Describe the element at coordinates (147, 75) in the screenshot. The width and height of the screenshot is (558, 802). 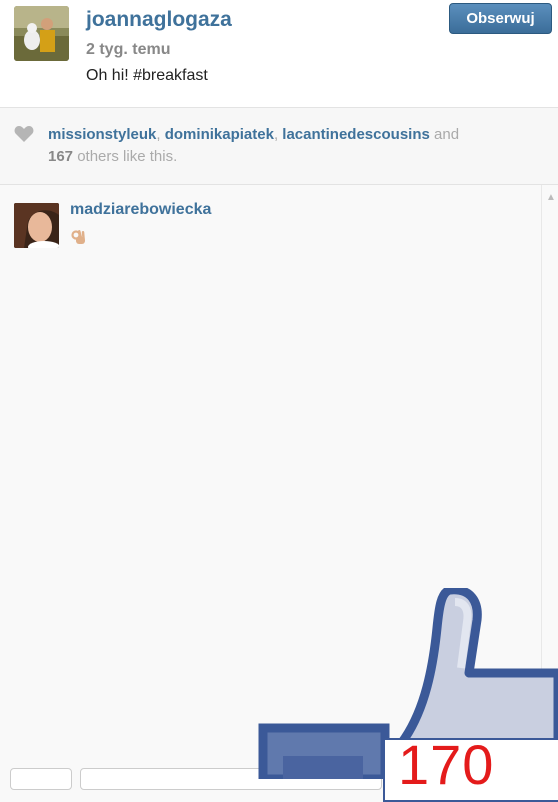
I see `post-caption: Oh hi! #breakfast` at that location.